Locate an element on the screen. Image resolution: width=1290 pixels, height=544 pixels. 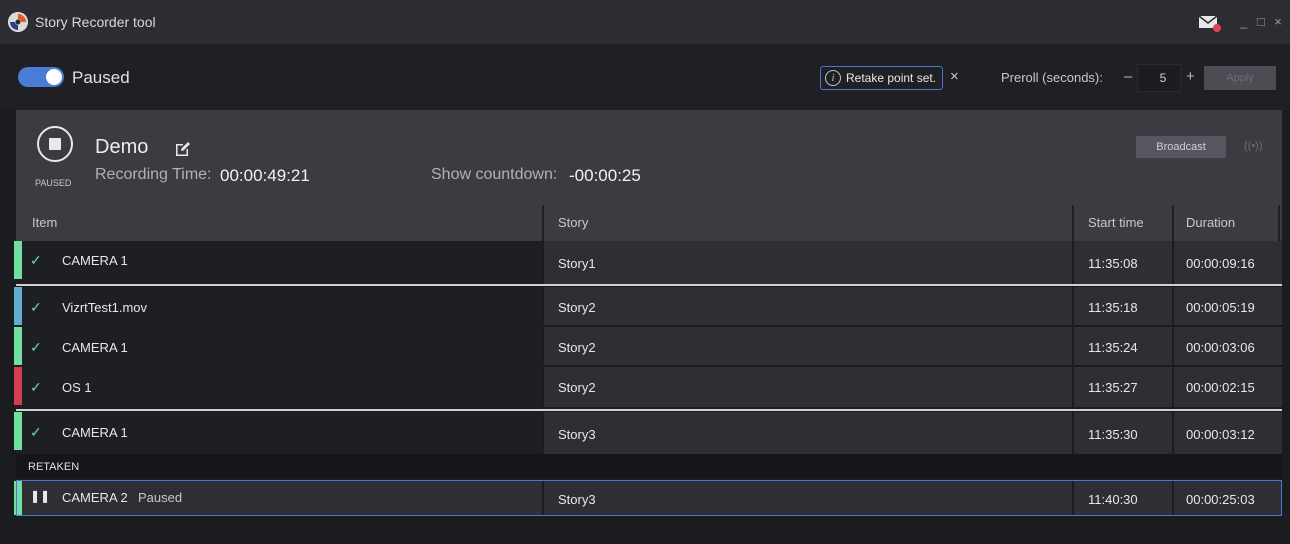
column-header-story: Story is located at coordinates (573, 223).